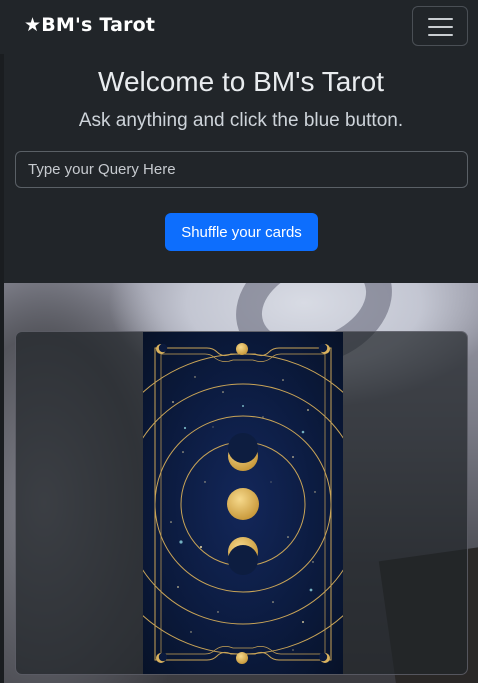  I want to click on navbar-toggle-button, so click(440, 26).